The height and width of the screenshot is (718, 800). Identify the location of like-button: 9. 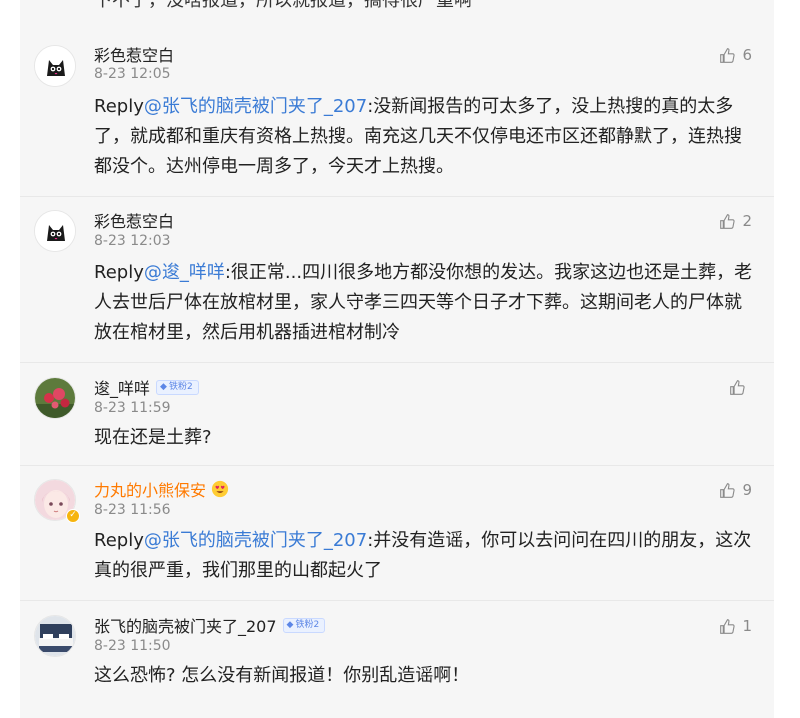
(735, 490).